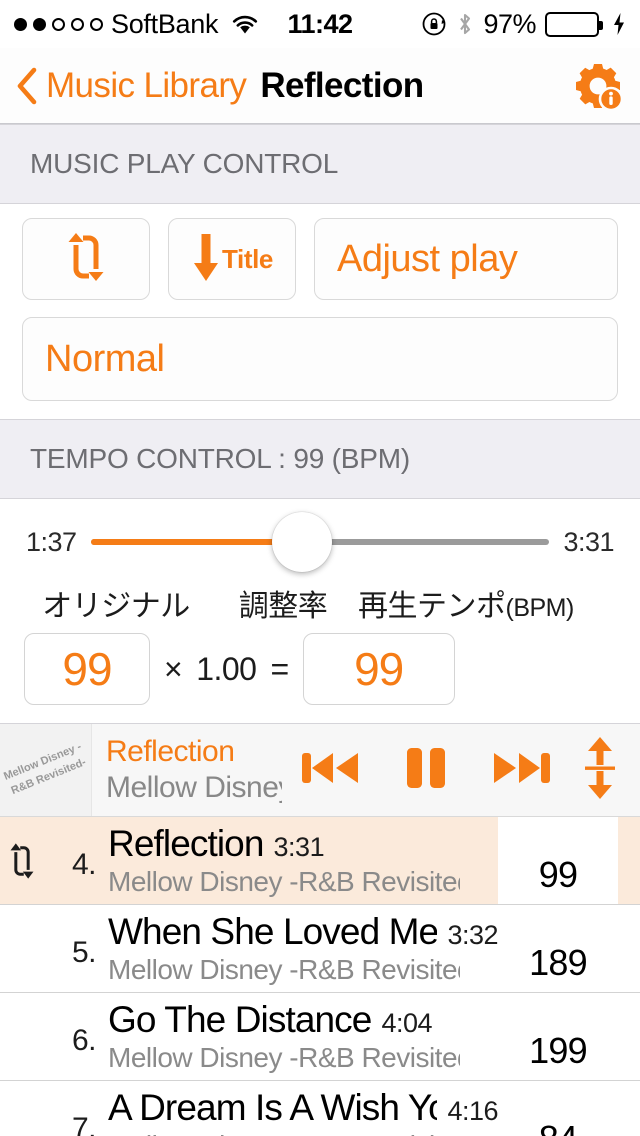  I want to click on now-playing-title: Reflection, so click(170, 751).